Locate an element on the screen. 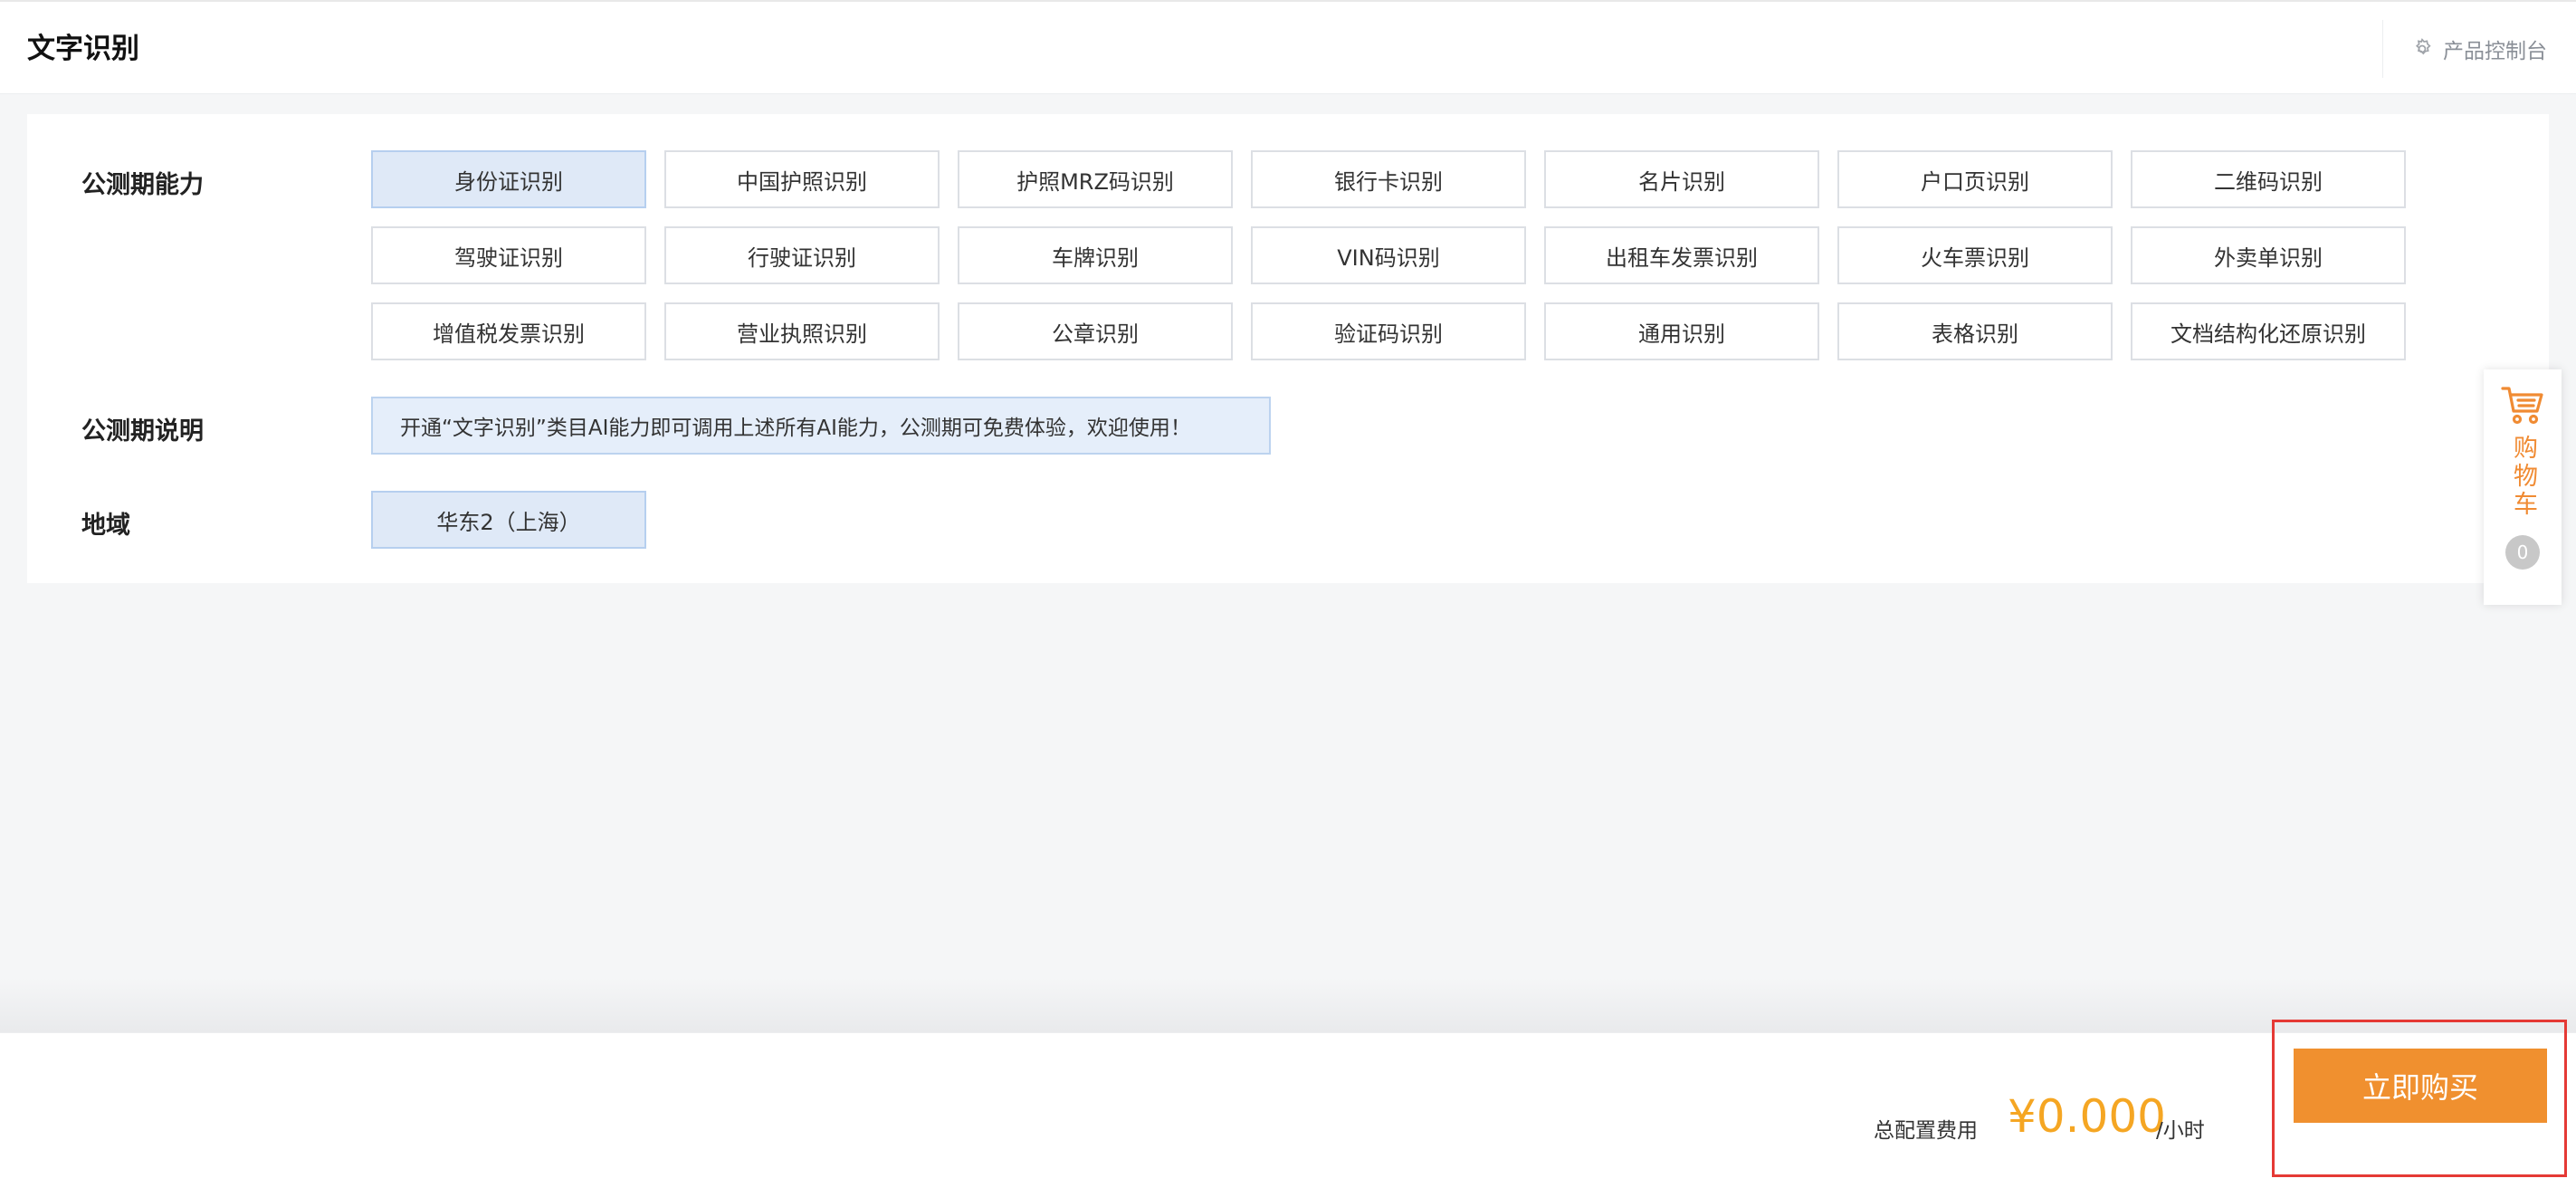  price-unit: /小时 is located at coordinates (2180, 1131).